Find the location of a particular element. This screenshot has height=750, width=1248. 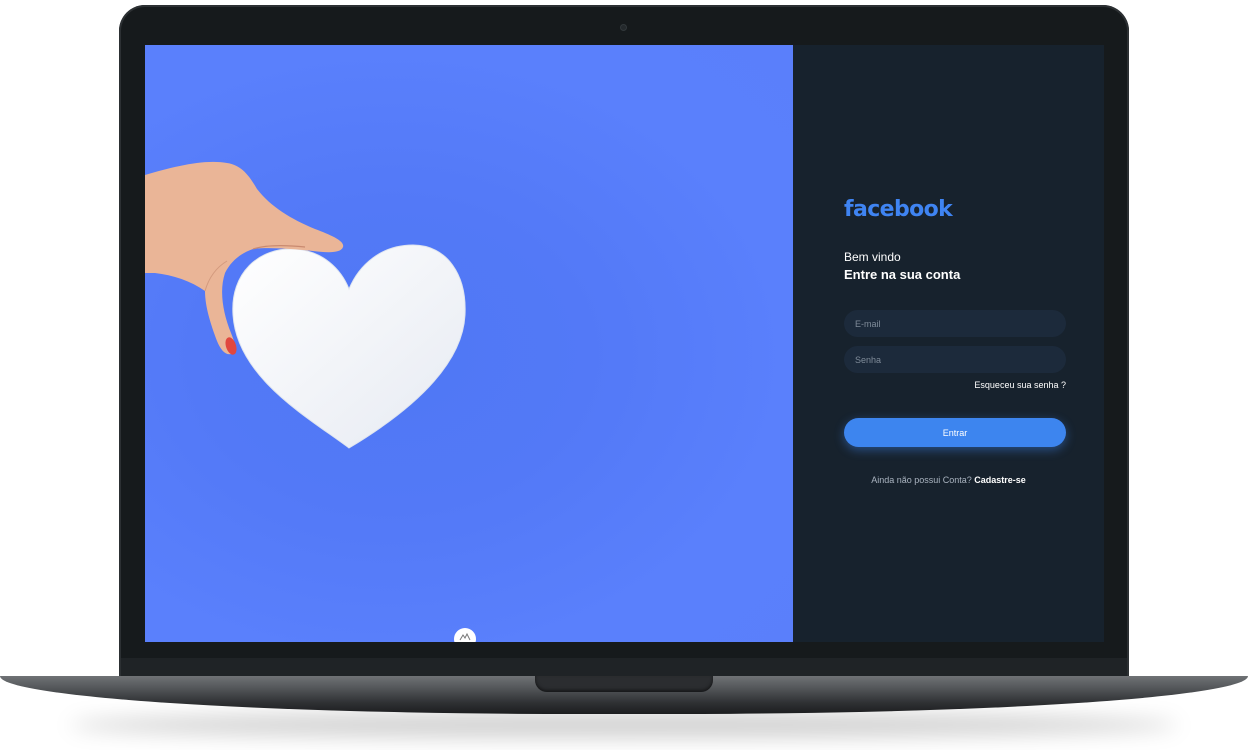

mountain-icon is located at coordinates (465, 635).